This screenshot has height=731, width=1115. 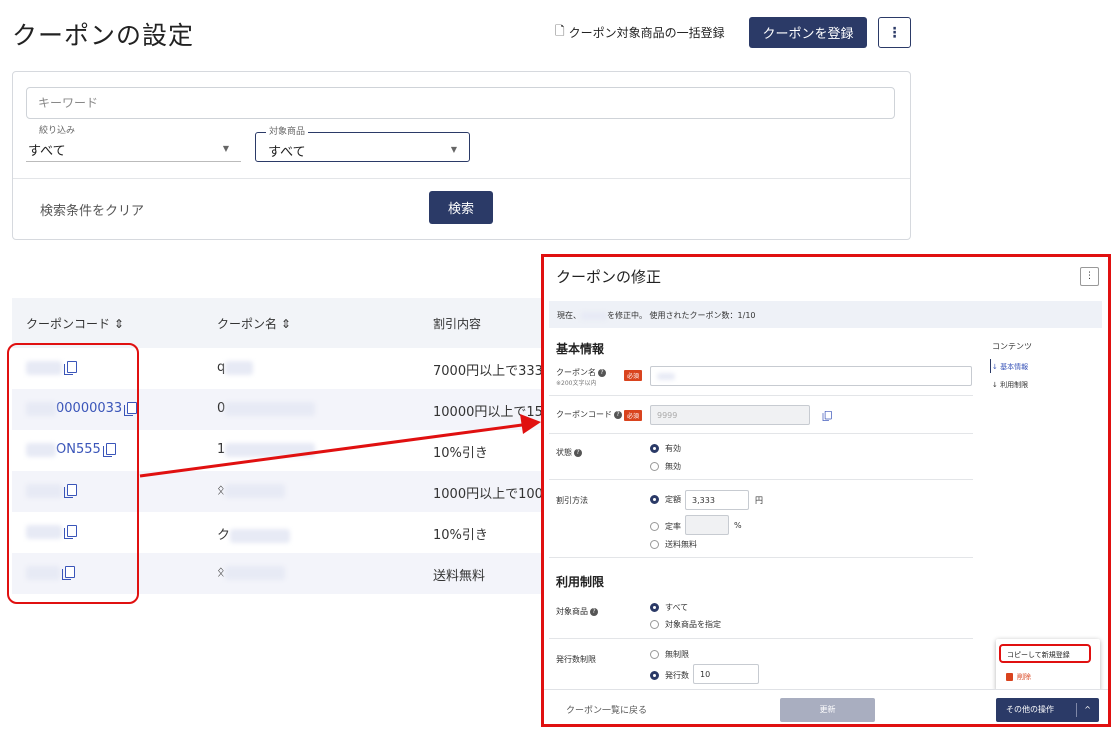 I want to click on target-products-label: 対象商品?, so click(x=577, y=611).